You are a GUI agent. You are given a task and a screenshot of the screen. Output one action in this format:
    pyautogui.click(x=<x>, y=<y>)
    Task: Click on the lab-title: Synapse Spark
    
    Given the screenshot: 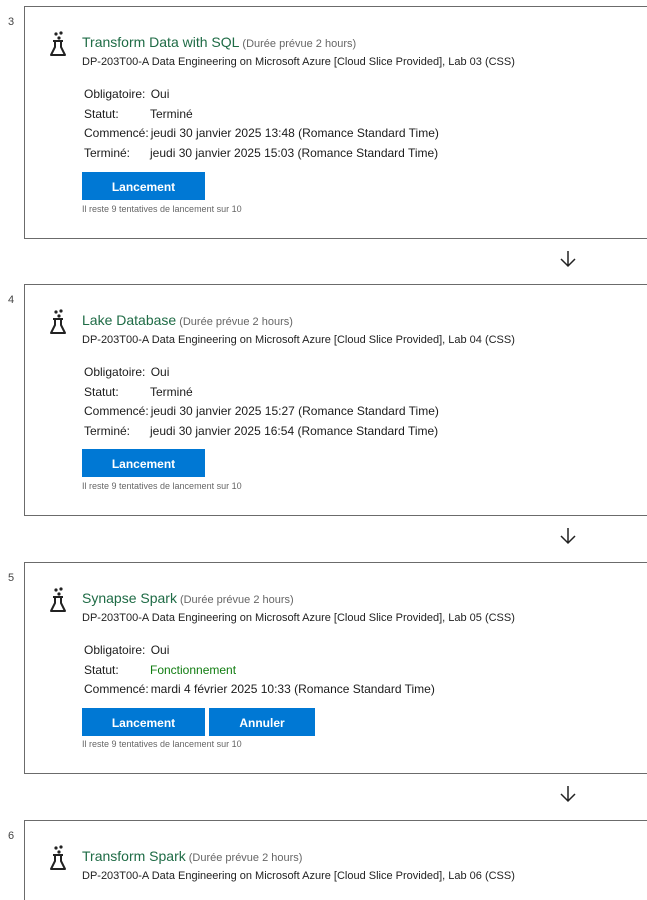 What is the action you would take?
    pyautogui.click(x=129, y=598)
    